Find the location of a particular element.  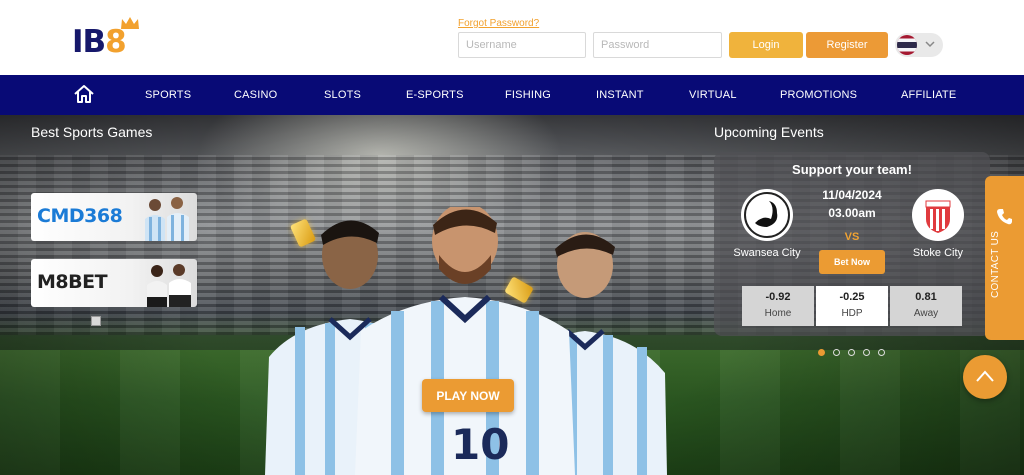

odds-away-value: 0.81 is located at coordinates (926, 297).